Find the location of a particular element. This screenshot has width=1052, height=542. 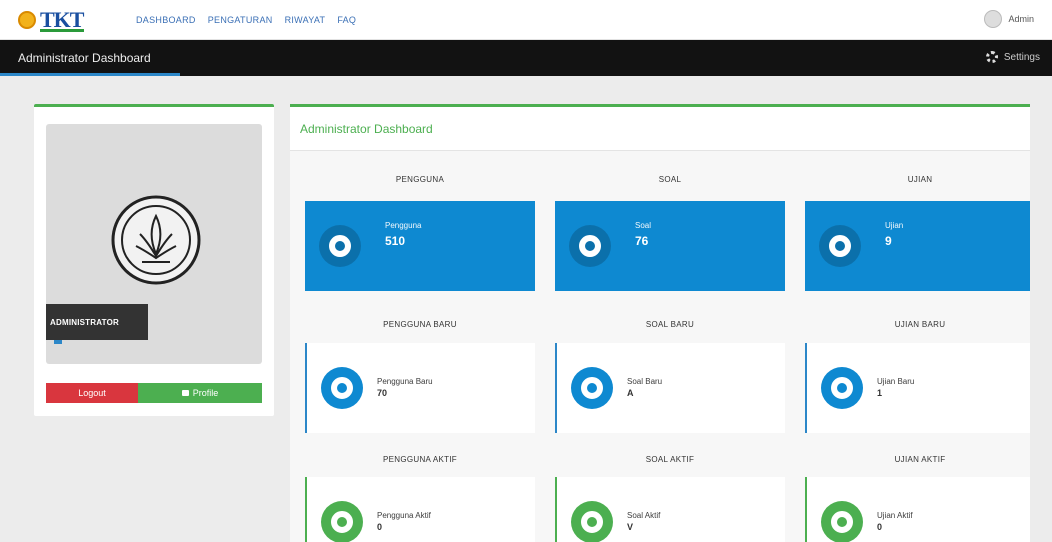

stat-label: Ujian is located at coordinates (894, 225).